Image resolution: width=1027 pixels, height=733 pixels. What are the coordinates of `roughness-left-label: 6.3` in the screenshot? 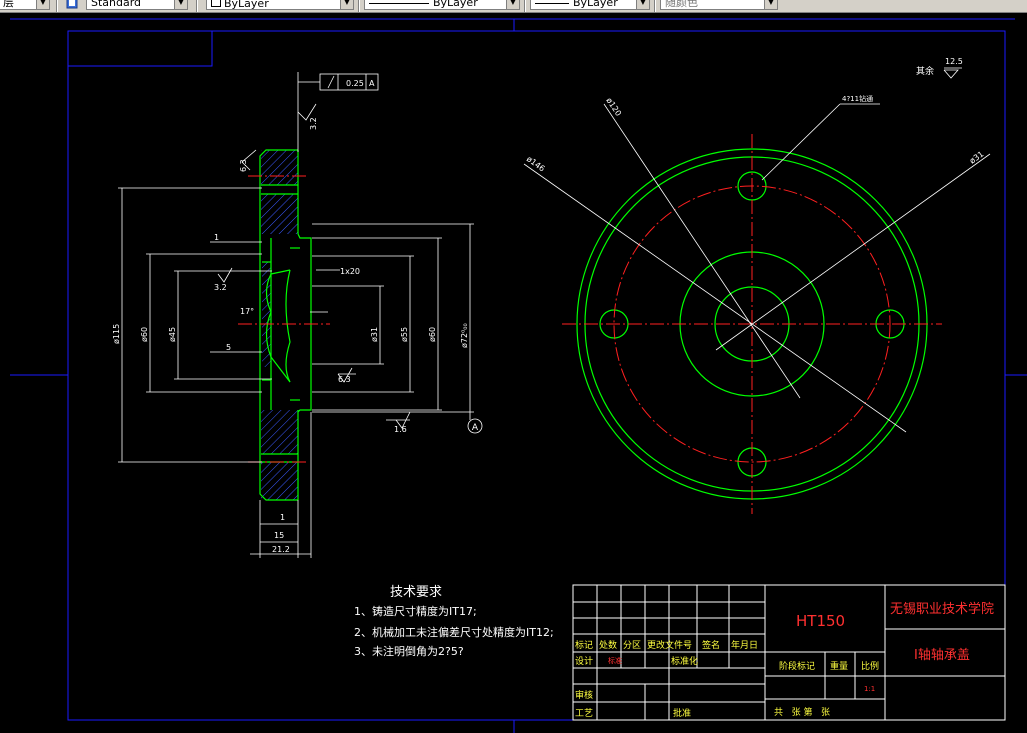 It's located at (243, 165).